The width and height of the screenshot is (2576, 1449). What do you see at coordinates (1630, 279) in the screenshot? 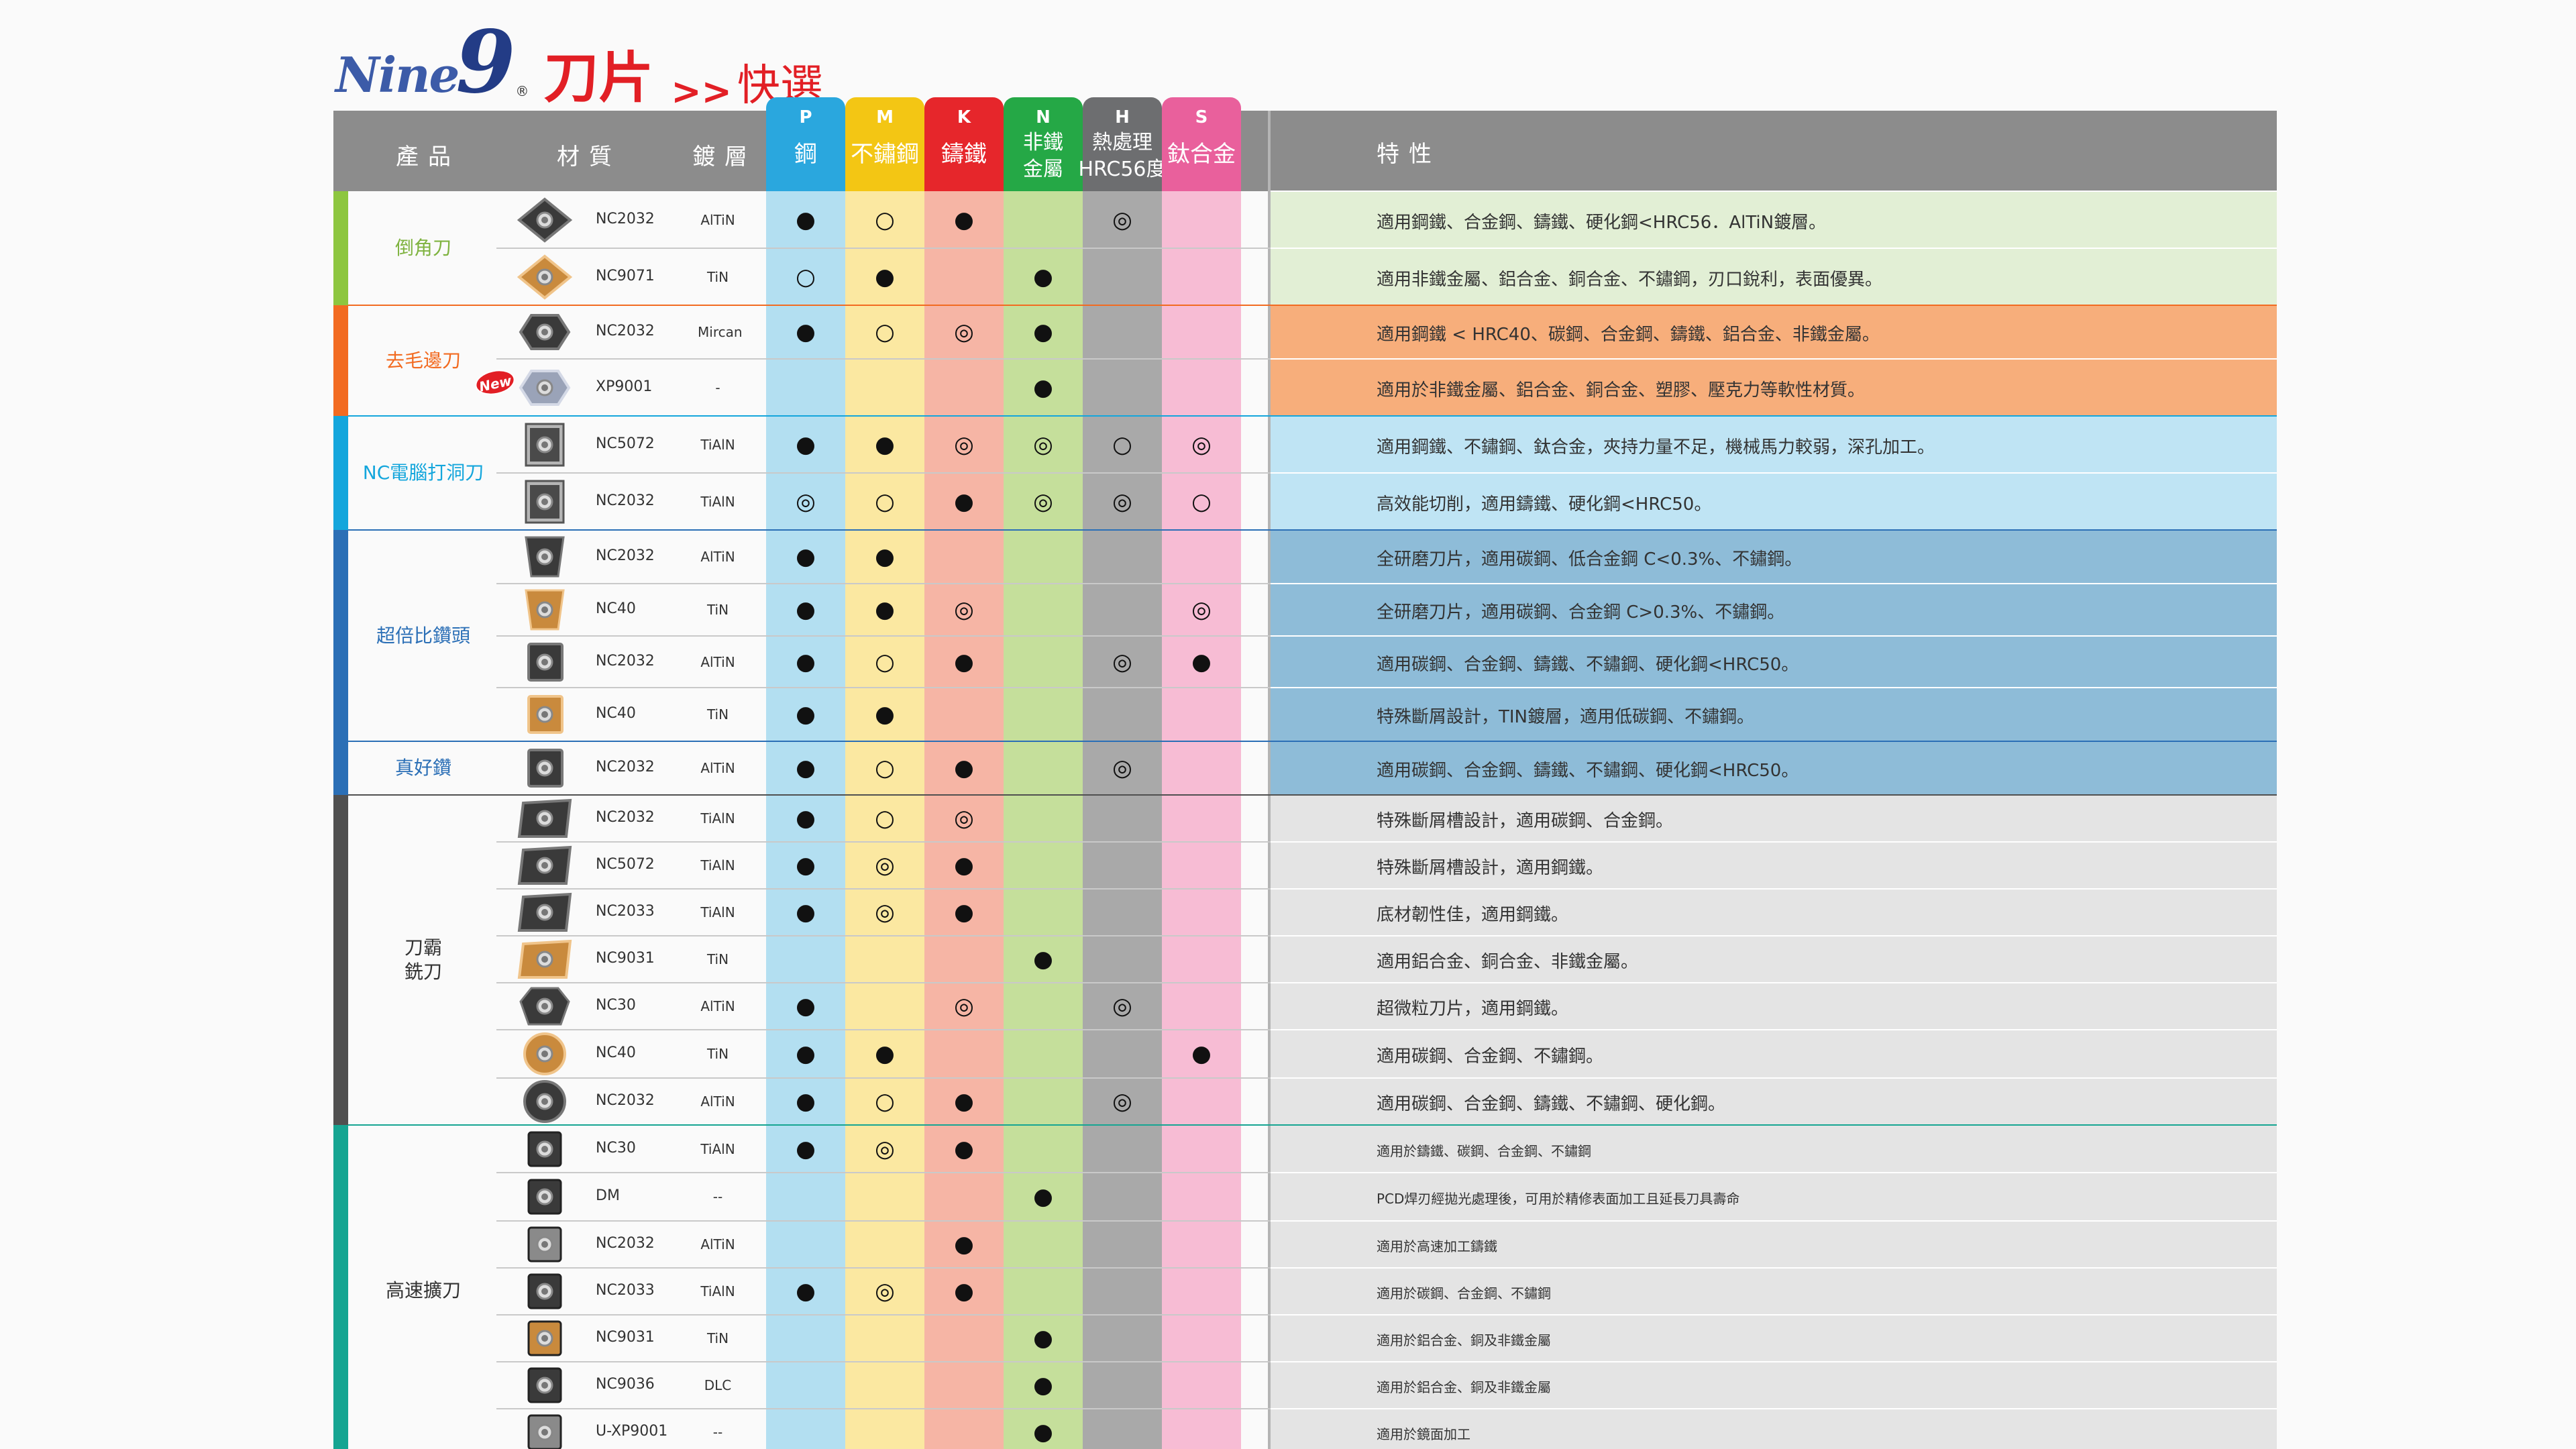
I see `feature-text: 適用非鐵金屬、鋁合金、銅合金、不鏽鋼，刃口銳利，表面優異。` at bounding box center [1630, 279].